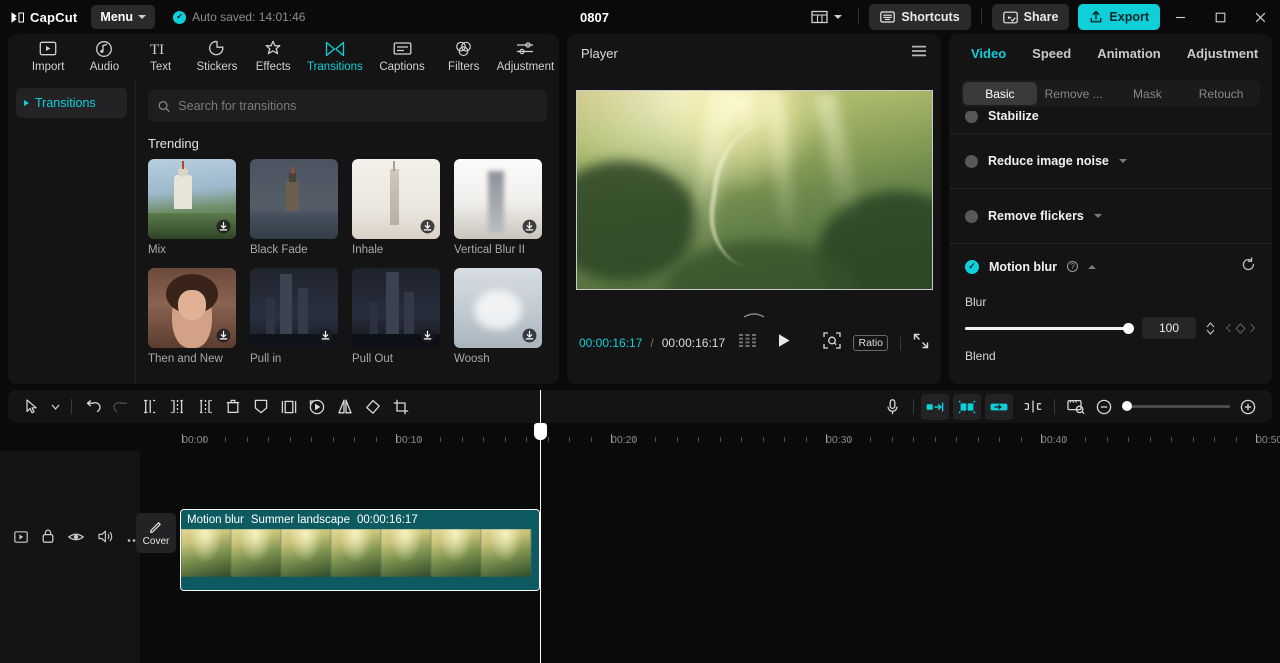 The width and height of the screenshot is (1280, 663). Describe the element at coordinates (357, 106) in the screenshot. I see `search-input` at that location.